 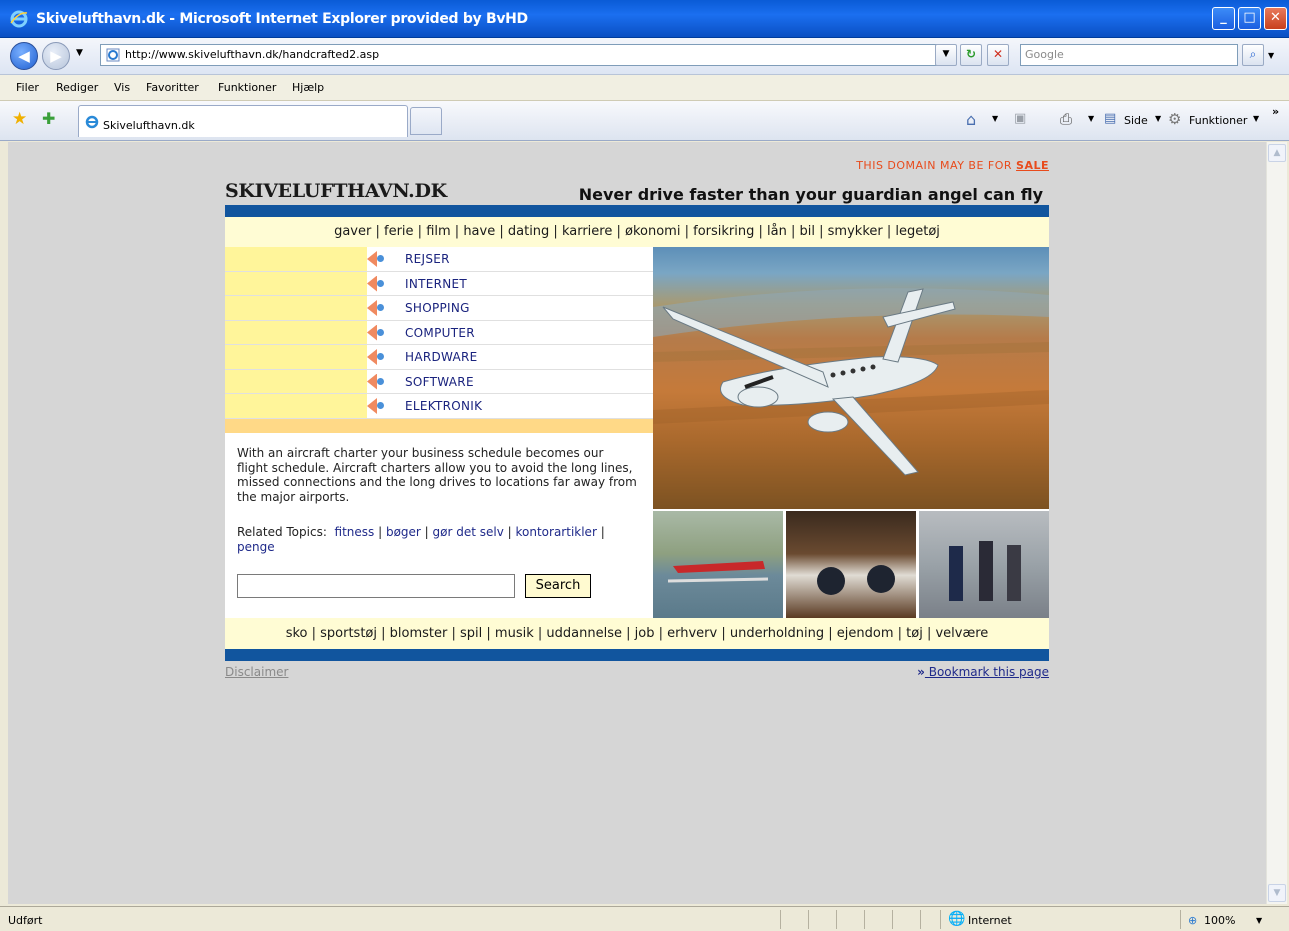 I want to click on arrow-icon, so click(x=372, y=308).